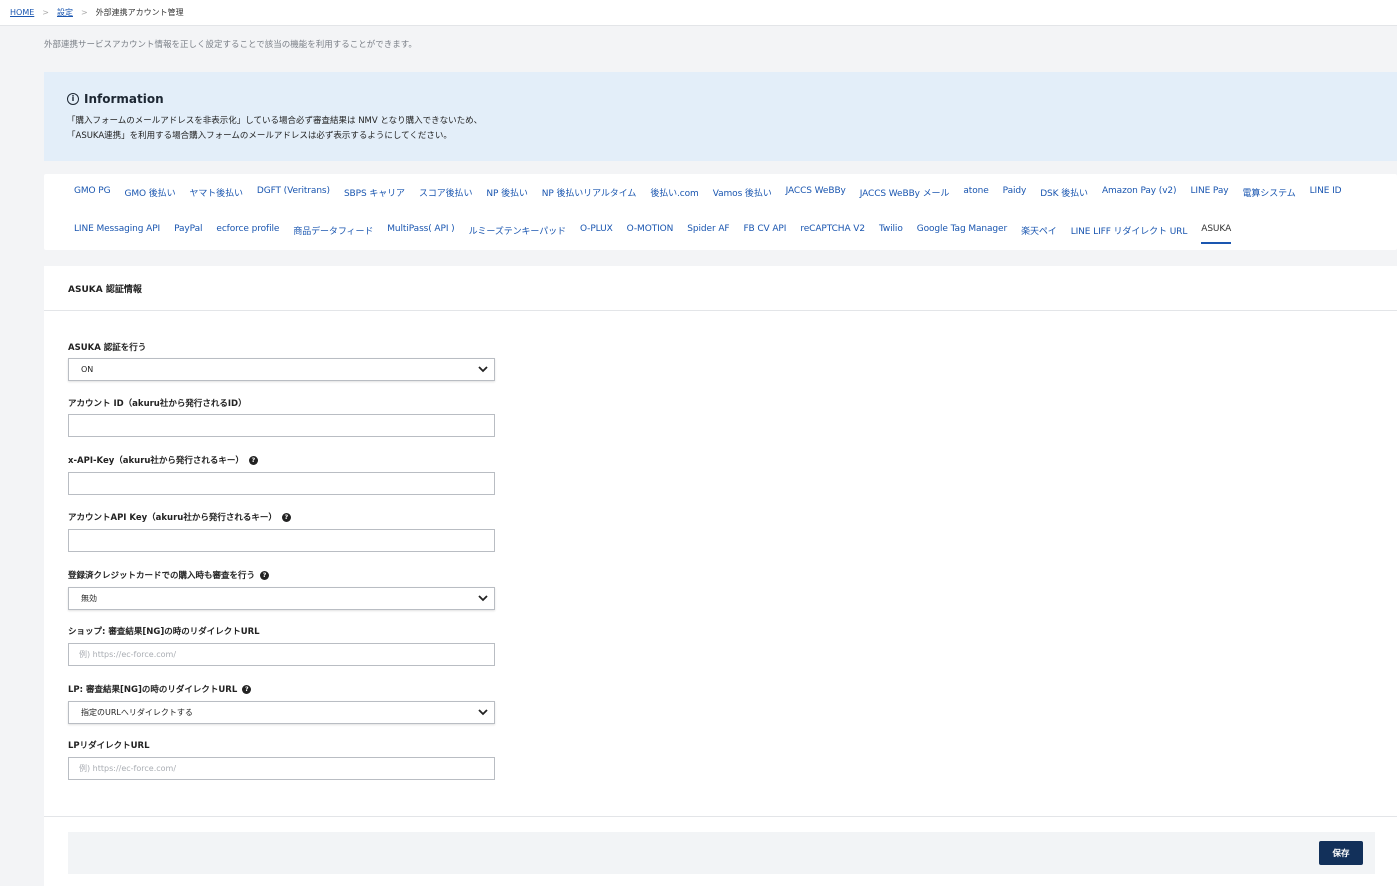 This screenshot has height=886, width=1397. I want to click on tab-row2-9: FB CV API, so click(764, 234).